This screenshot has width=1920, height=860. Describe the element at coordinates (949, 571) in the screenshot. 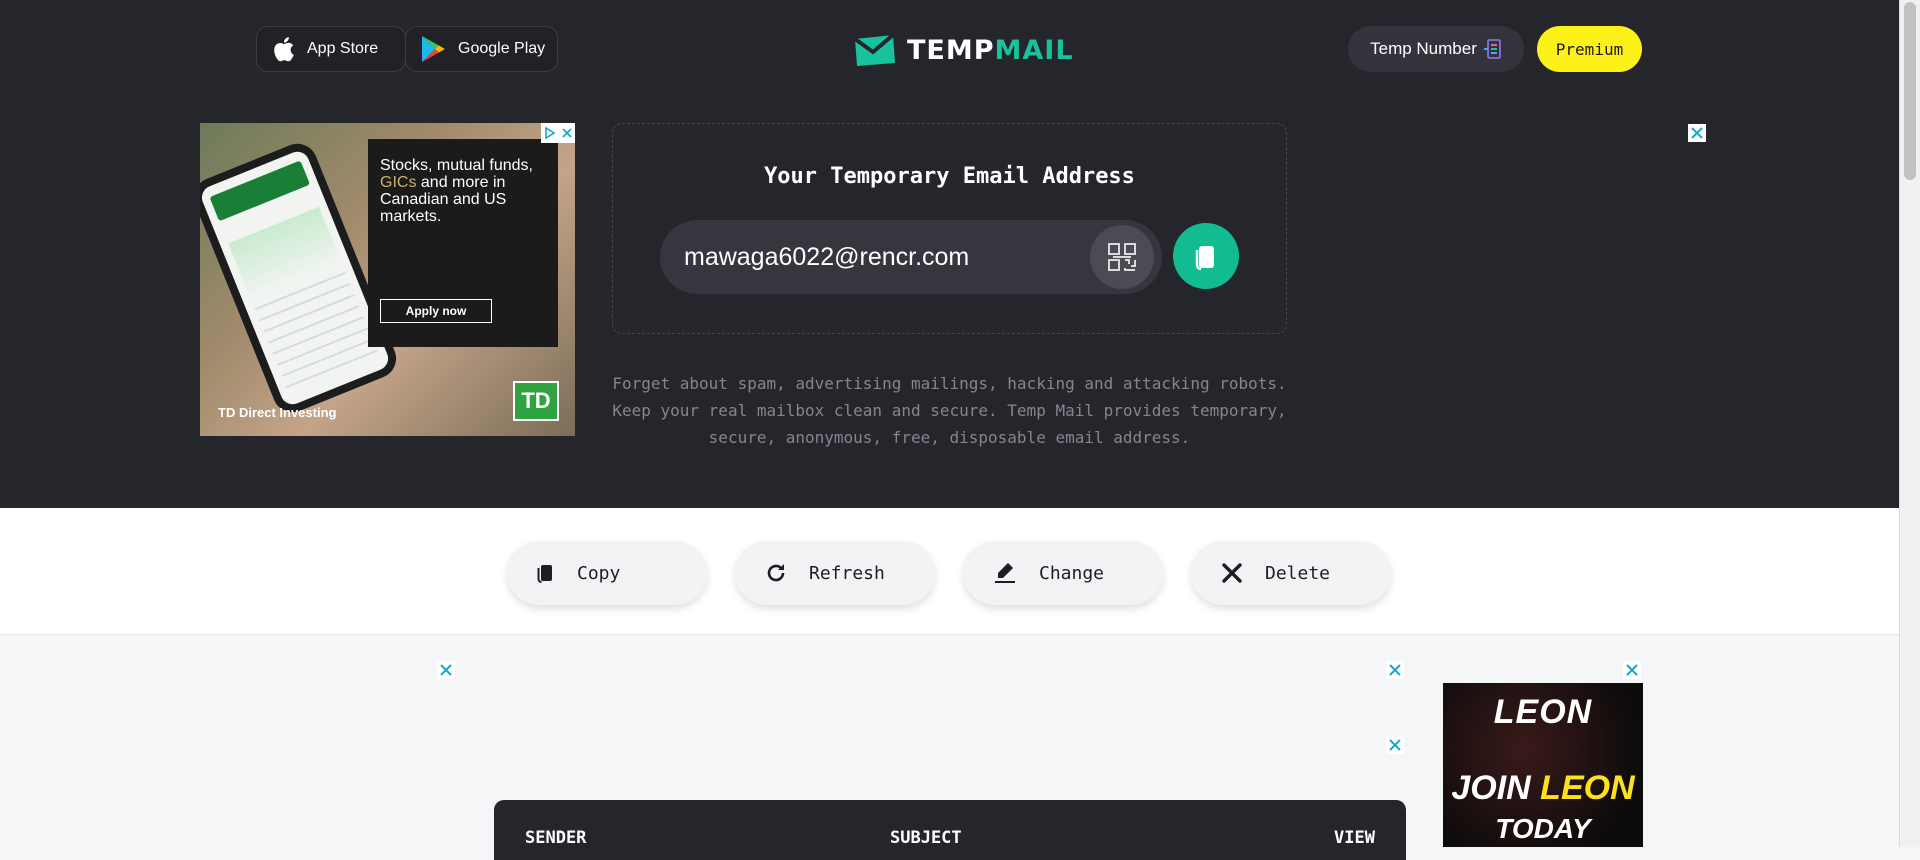

I see `action-toolbar: Copy Refresh Change Delete` at that location.